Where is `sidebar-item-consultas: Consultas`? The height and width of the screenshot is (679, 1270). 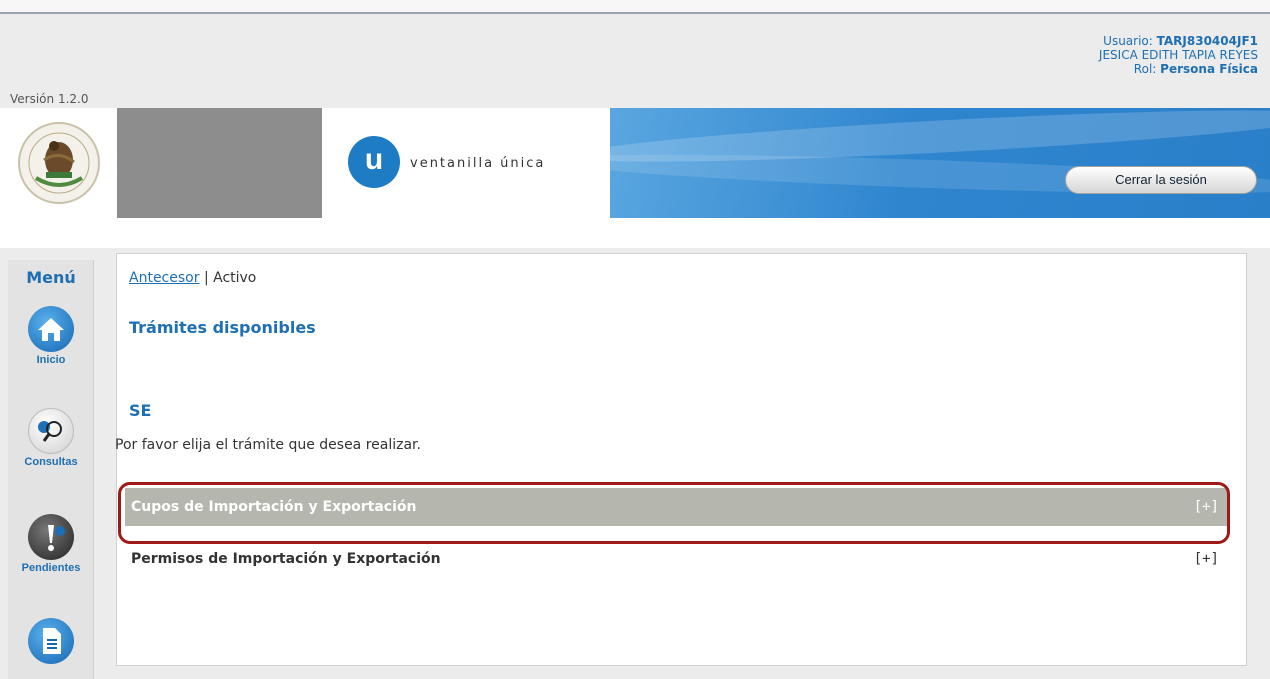 sidebar-item-consultas: Consultas is located at coordinates (51, 438).